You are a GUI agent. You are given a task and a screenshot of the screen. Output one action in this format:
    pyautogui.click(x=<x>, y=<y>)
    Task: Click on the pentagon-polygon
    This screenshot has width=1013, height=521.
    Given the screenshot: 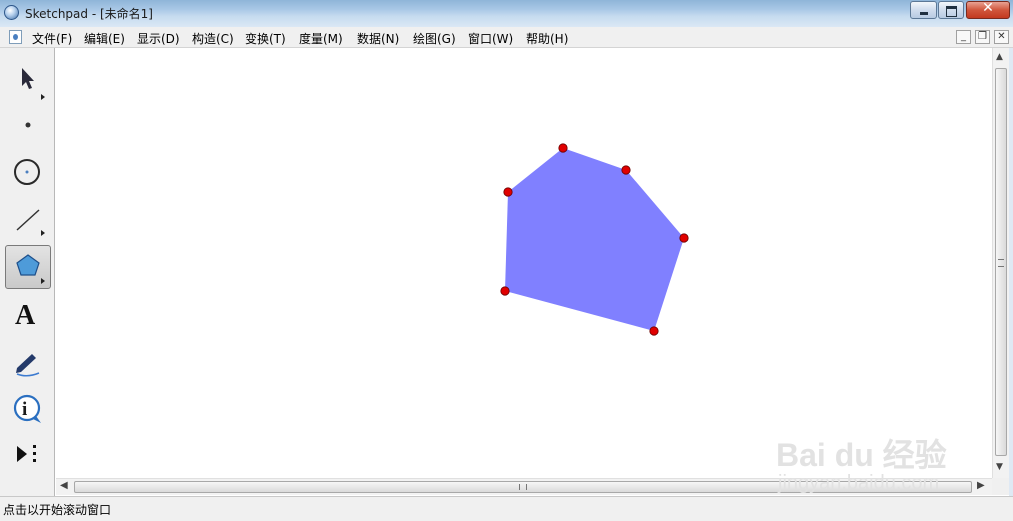 What is the action you would take?
    pyautogui.click(x=594, y=239)
    